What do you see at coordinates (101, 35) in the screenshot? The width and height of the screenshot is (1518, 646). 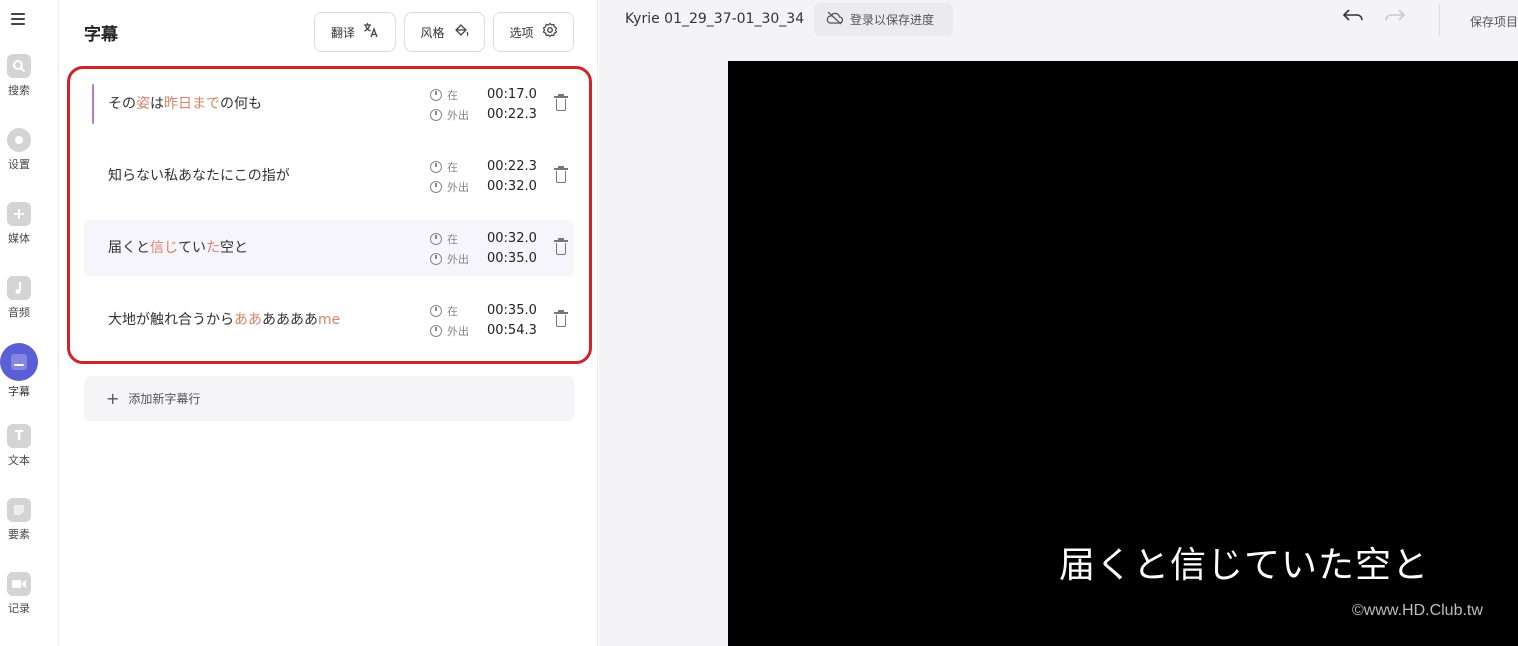 I see `panel-title: 字幕` at bounding box center [101, 35].